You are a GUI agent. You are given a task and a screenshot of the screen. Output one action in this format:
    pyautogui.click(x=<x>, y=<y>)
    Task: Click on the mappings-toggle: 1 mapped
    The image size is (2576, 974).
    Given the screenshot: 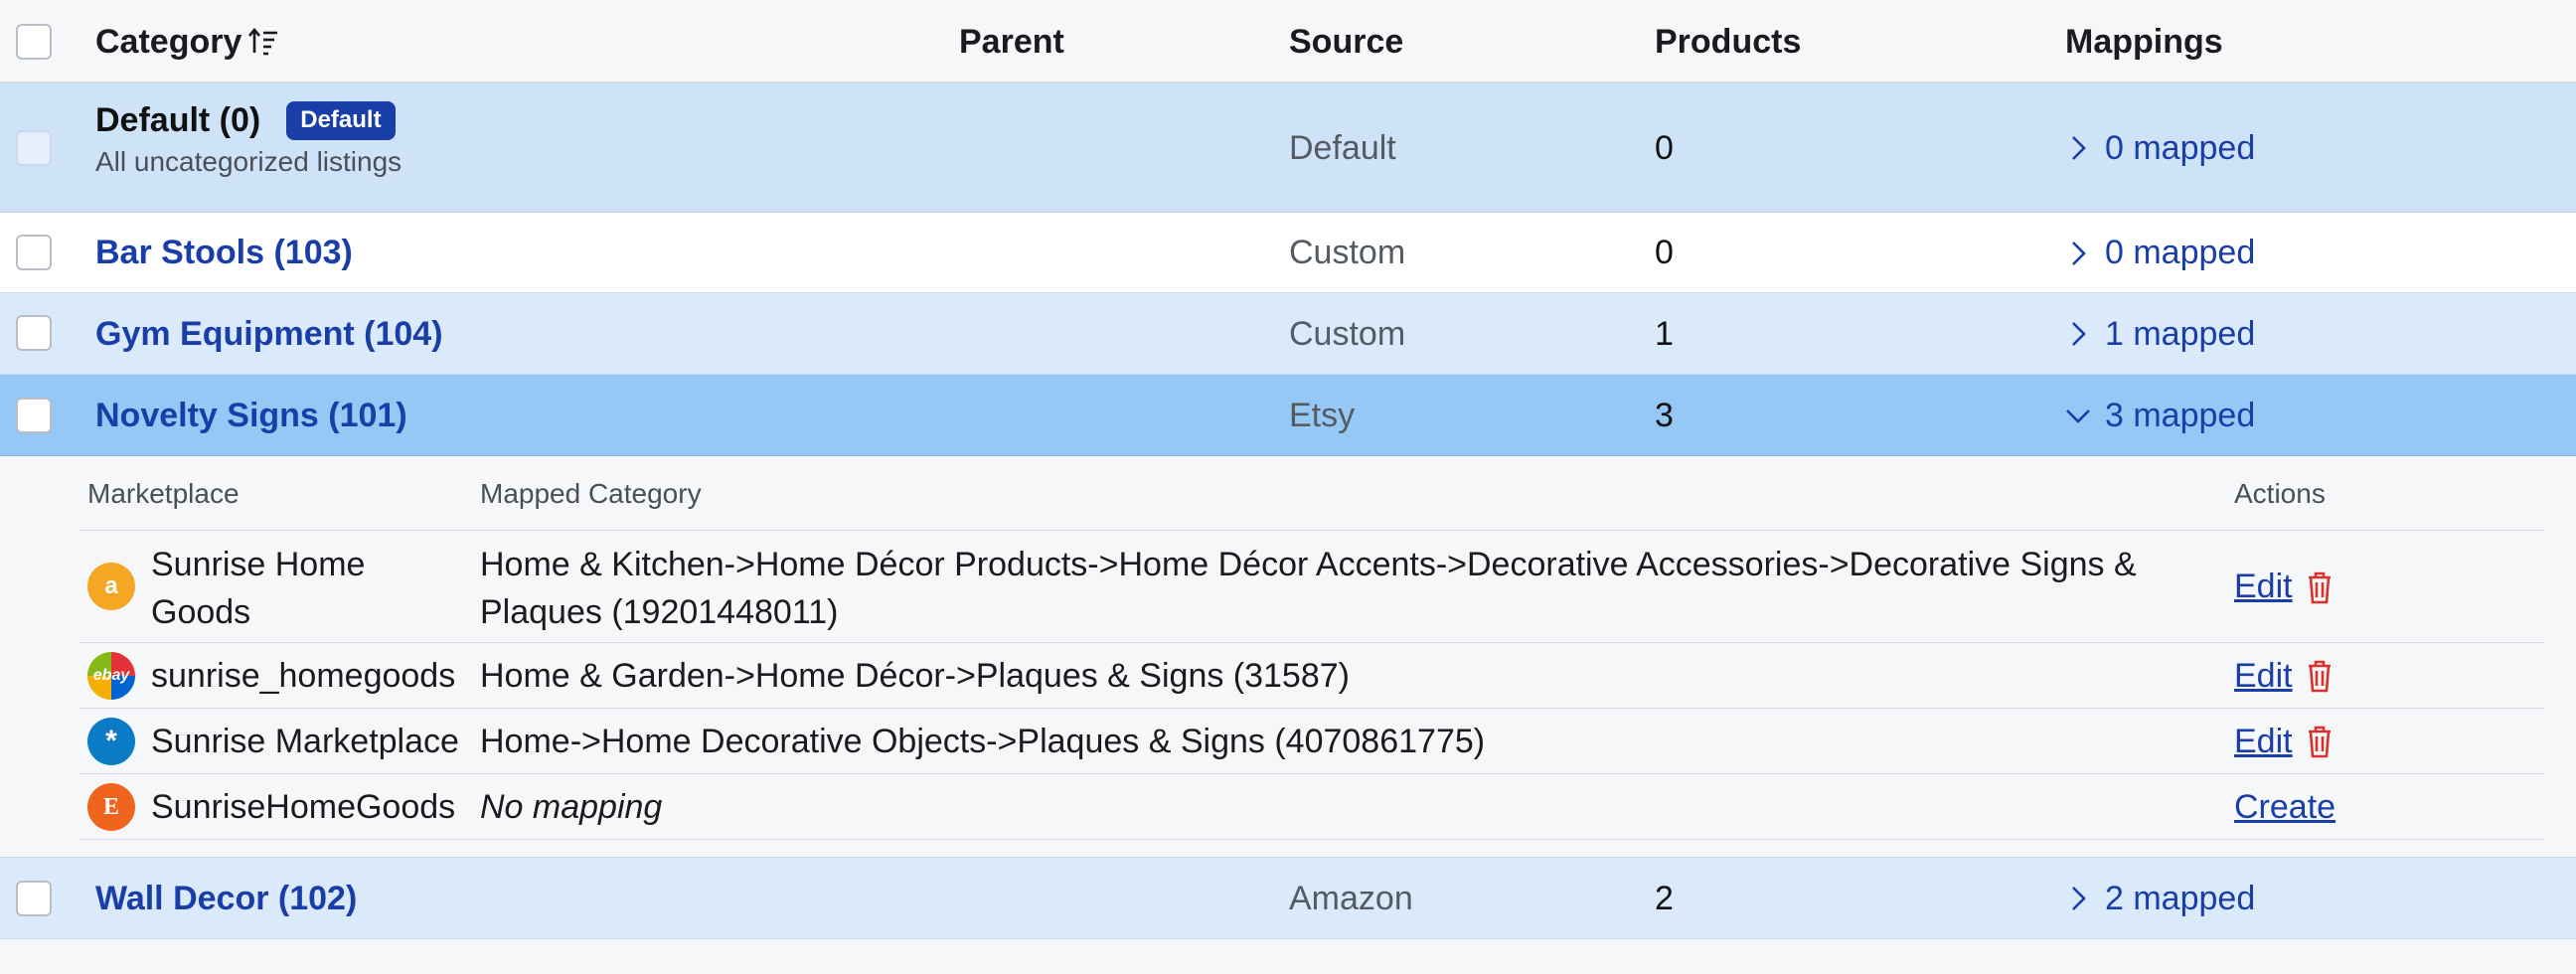 What is the action you would take?
    pyautogui.click(x=2160, y=334)
    